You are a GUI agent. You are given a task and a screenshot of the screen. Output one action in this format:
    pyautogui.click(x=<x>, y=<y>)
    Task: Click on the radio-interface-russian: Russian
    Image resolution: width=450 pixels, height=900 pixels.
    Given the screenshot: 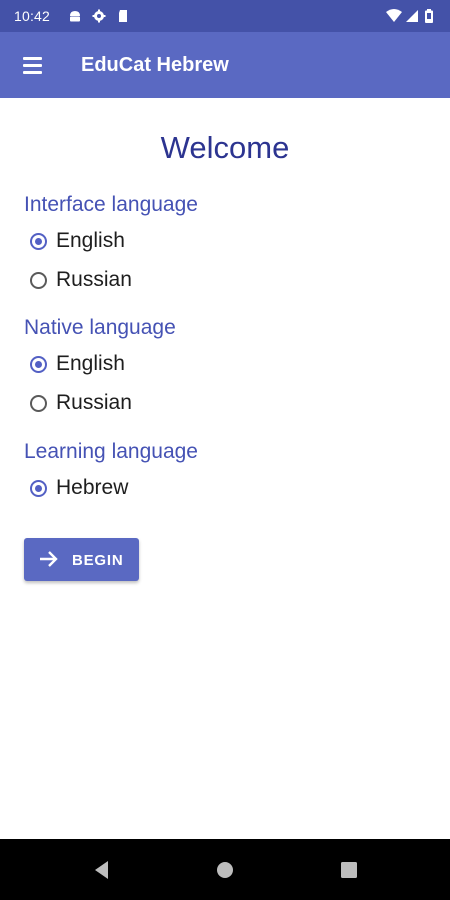 What is the action you would take?
    pyautogui.click(x=80, y=280)
    